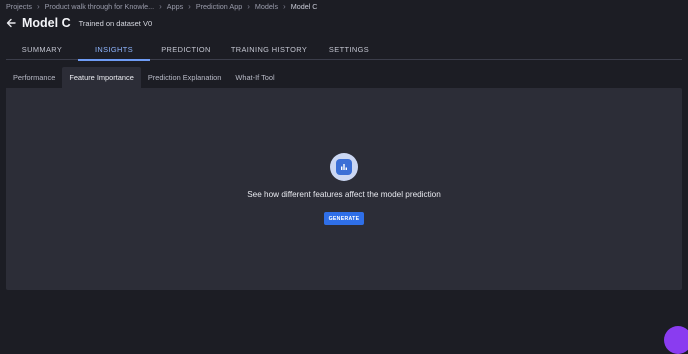 This screenshot has height=354, width=688. I want to click on subtab-performance: Performance, so click(34, 77).